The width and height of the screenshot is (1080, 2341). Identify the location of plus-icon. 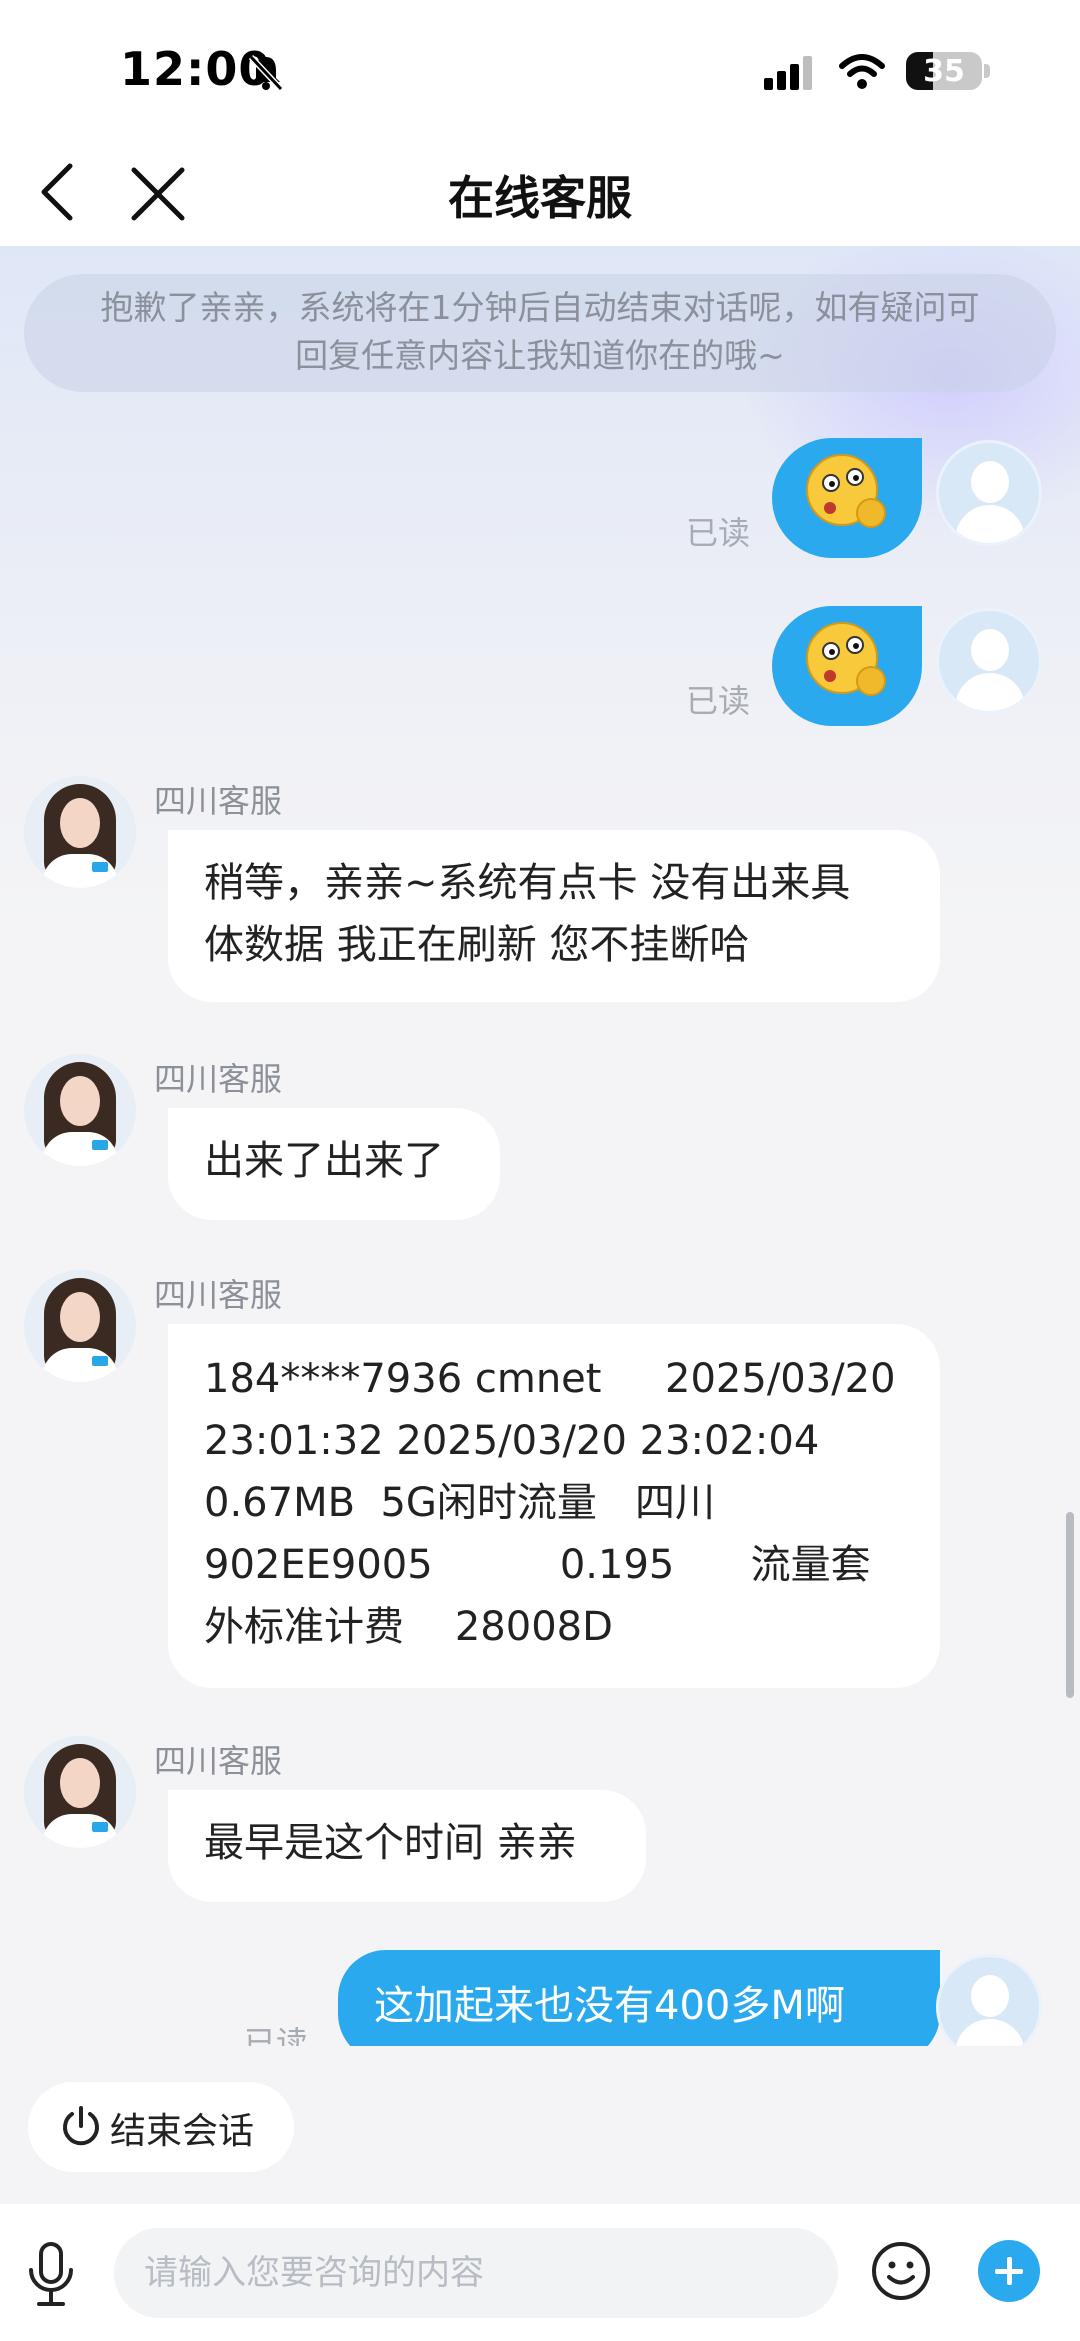
(1009, 2271).